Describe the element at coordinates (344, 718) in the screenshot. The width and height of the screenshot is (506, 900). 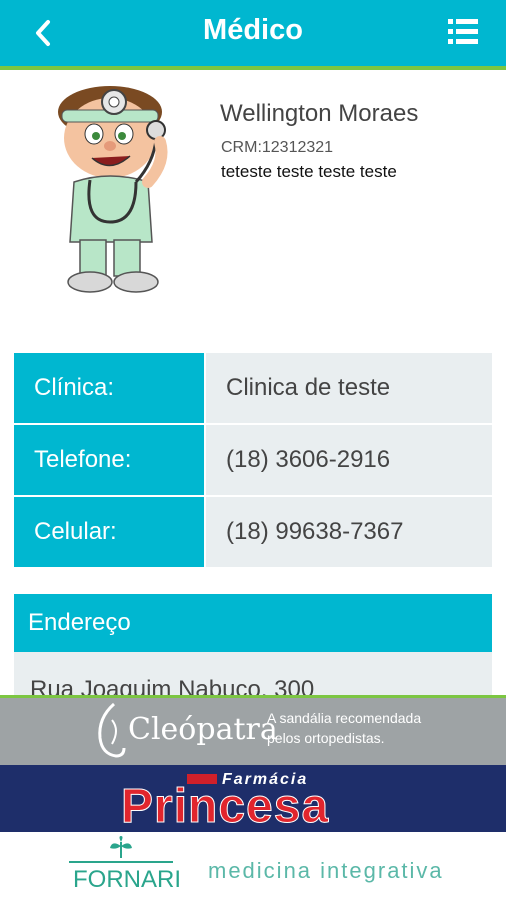
I see `cleopatra-tagline-1: A sandália recomendada` at that location.